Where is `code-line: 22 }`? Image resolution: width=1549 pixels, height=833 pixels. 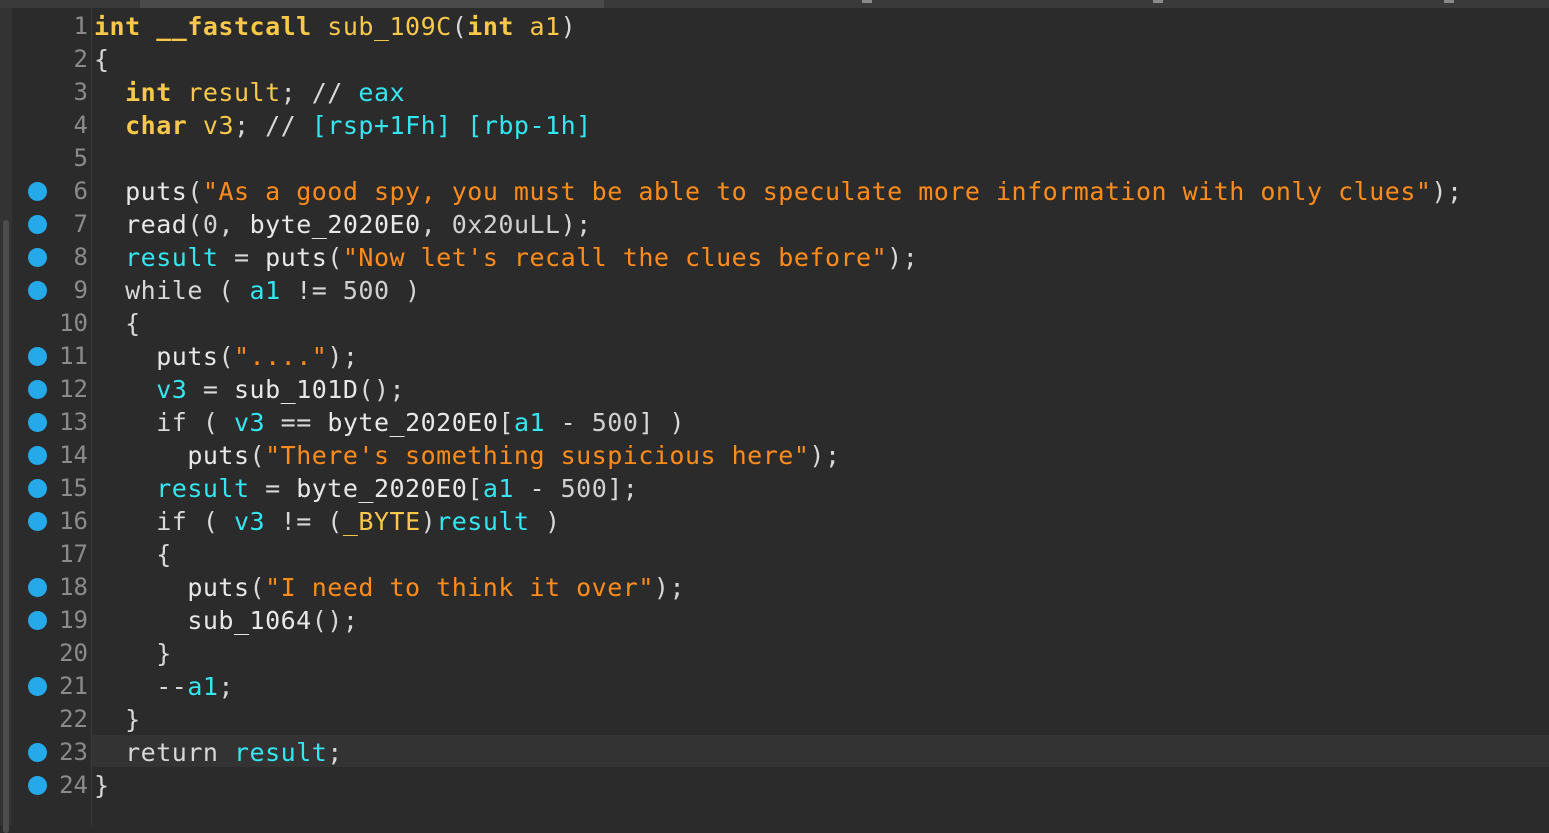 code-line: 22 } is located at coordinates (774, 719).